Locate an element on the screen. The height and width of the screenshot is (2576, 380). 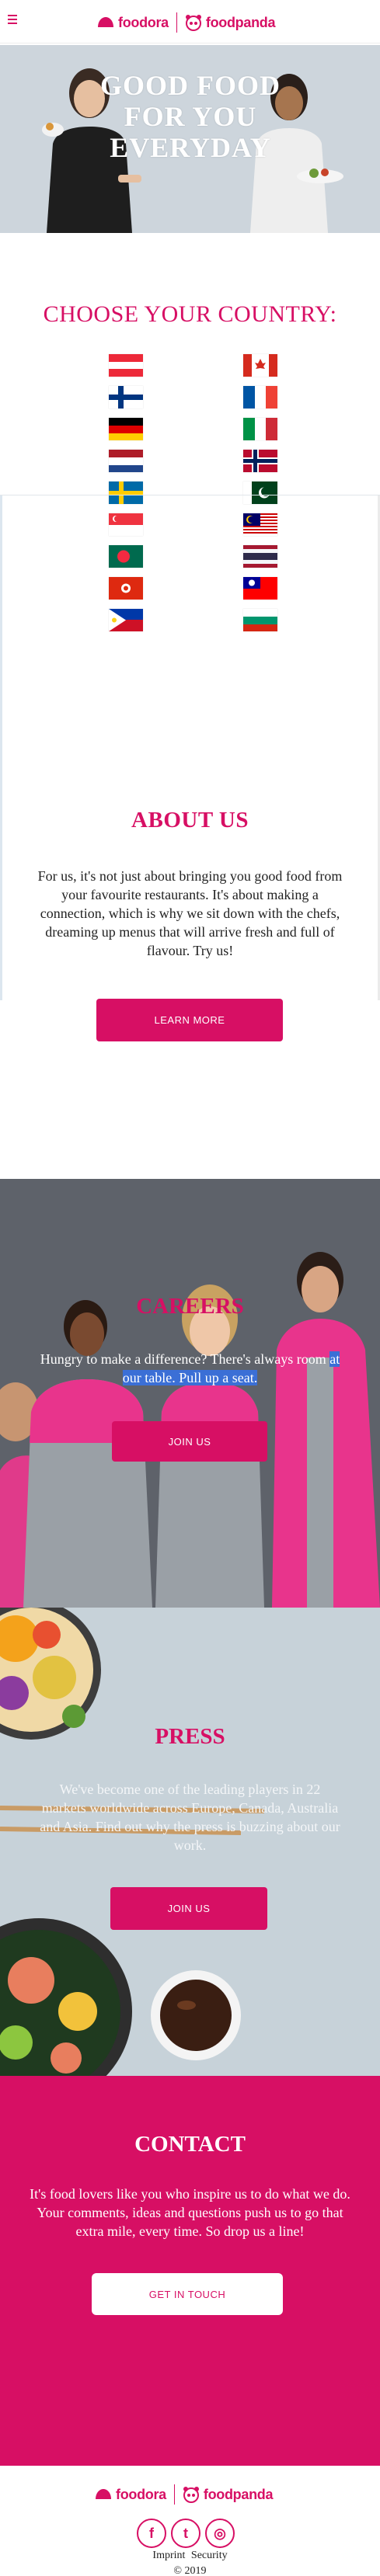
footer-logos: foodora foodpanda is located at coordinates (184, 2494).